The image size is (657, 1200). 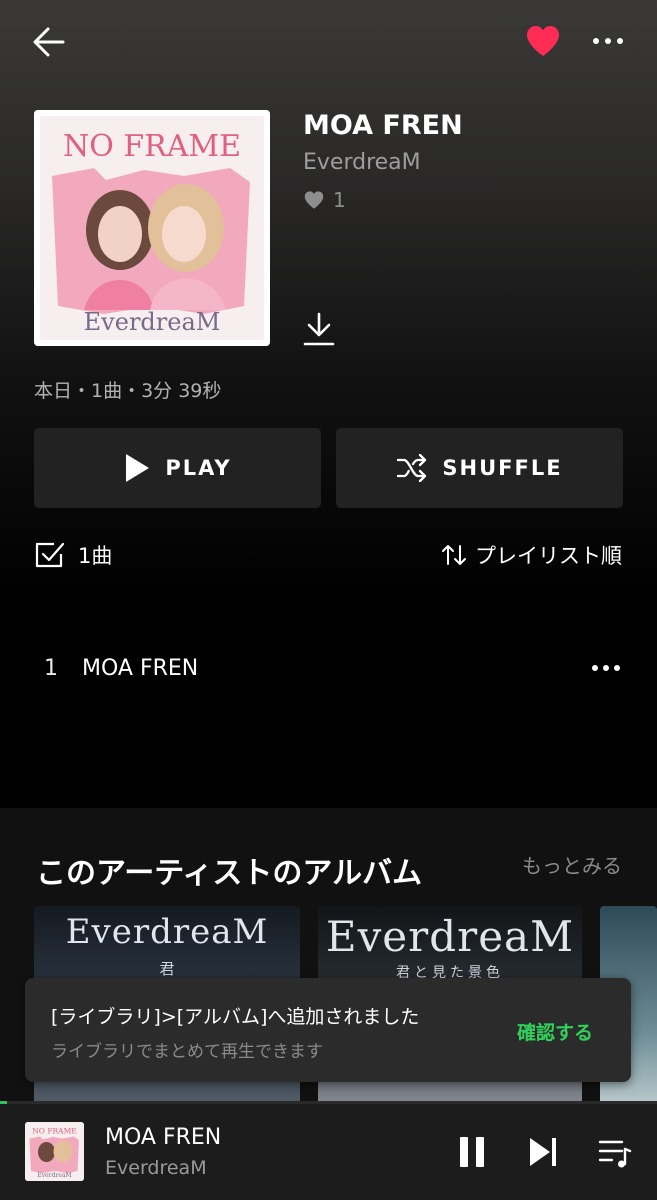 I want to click on track-row: 1 MOA FREN, so click(x=328, y=669).